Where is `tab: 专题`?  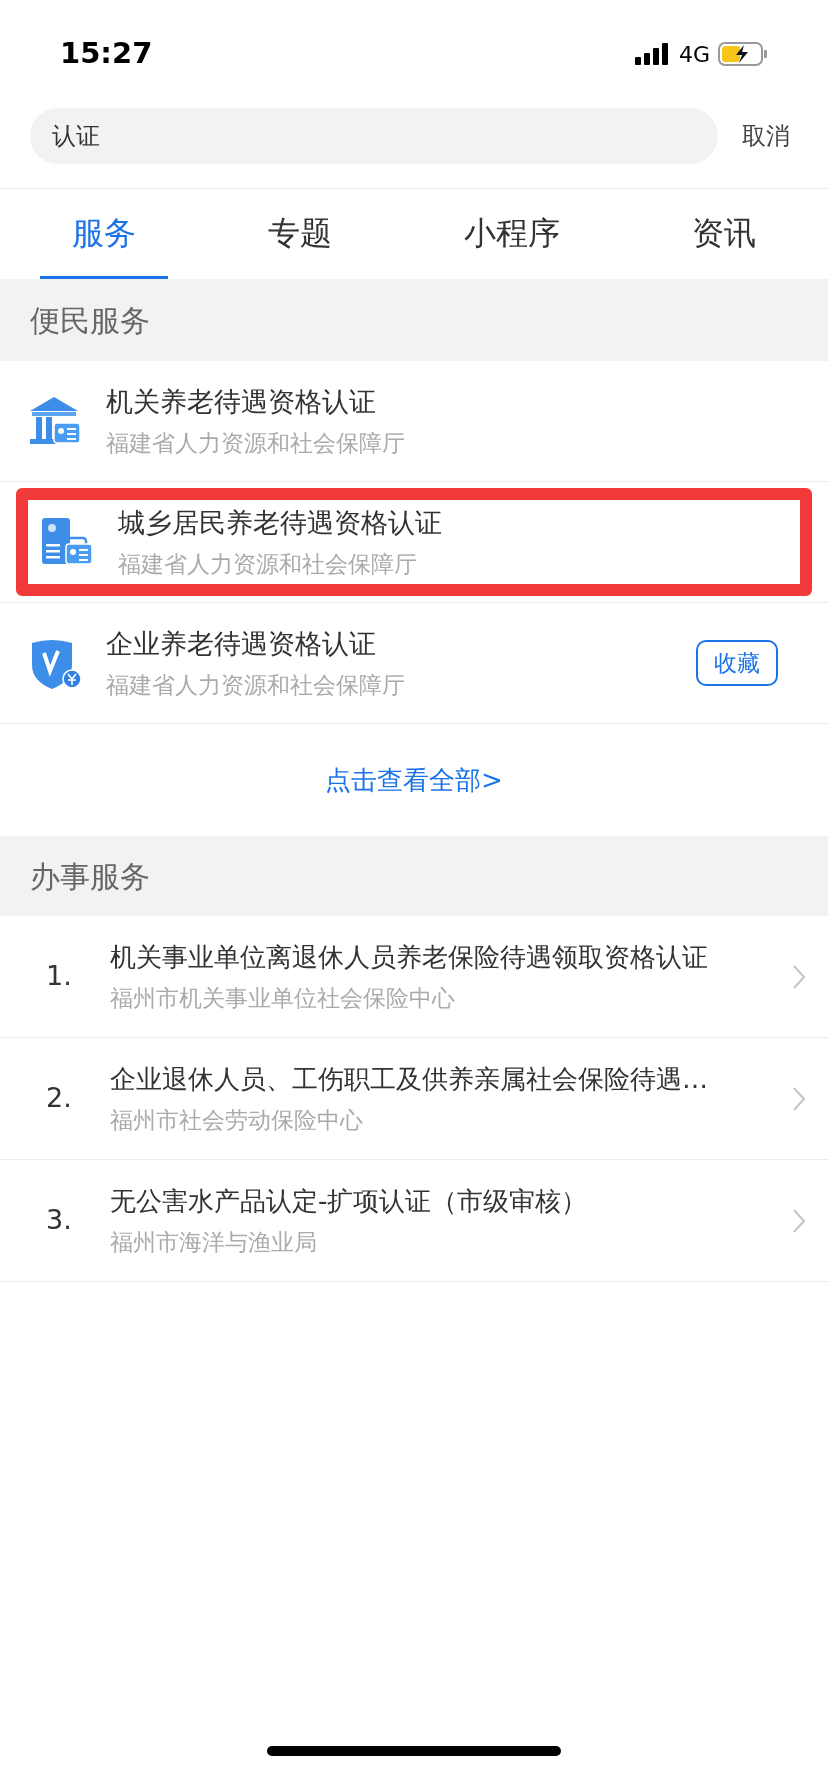
tab: 专题 is located at coordinates (300, 234).